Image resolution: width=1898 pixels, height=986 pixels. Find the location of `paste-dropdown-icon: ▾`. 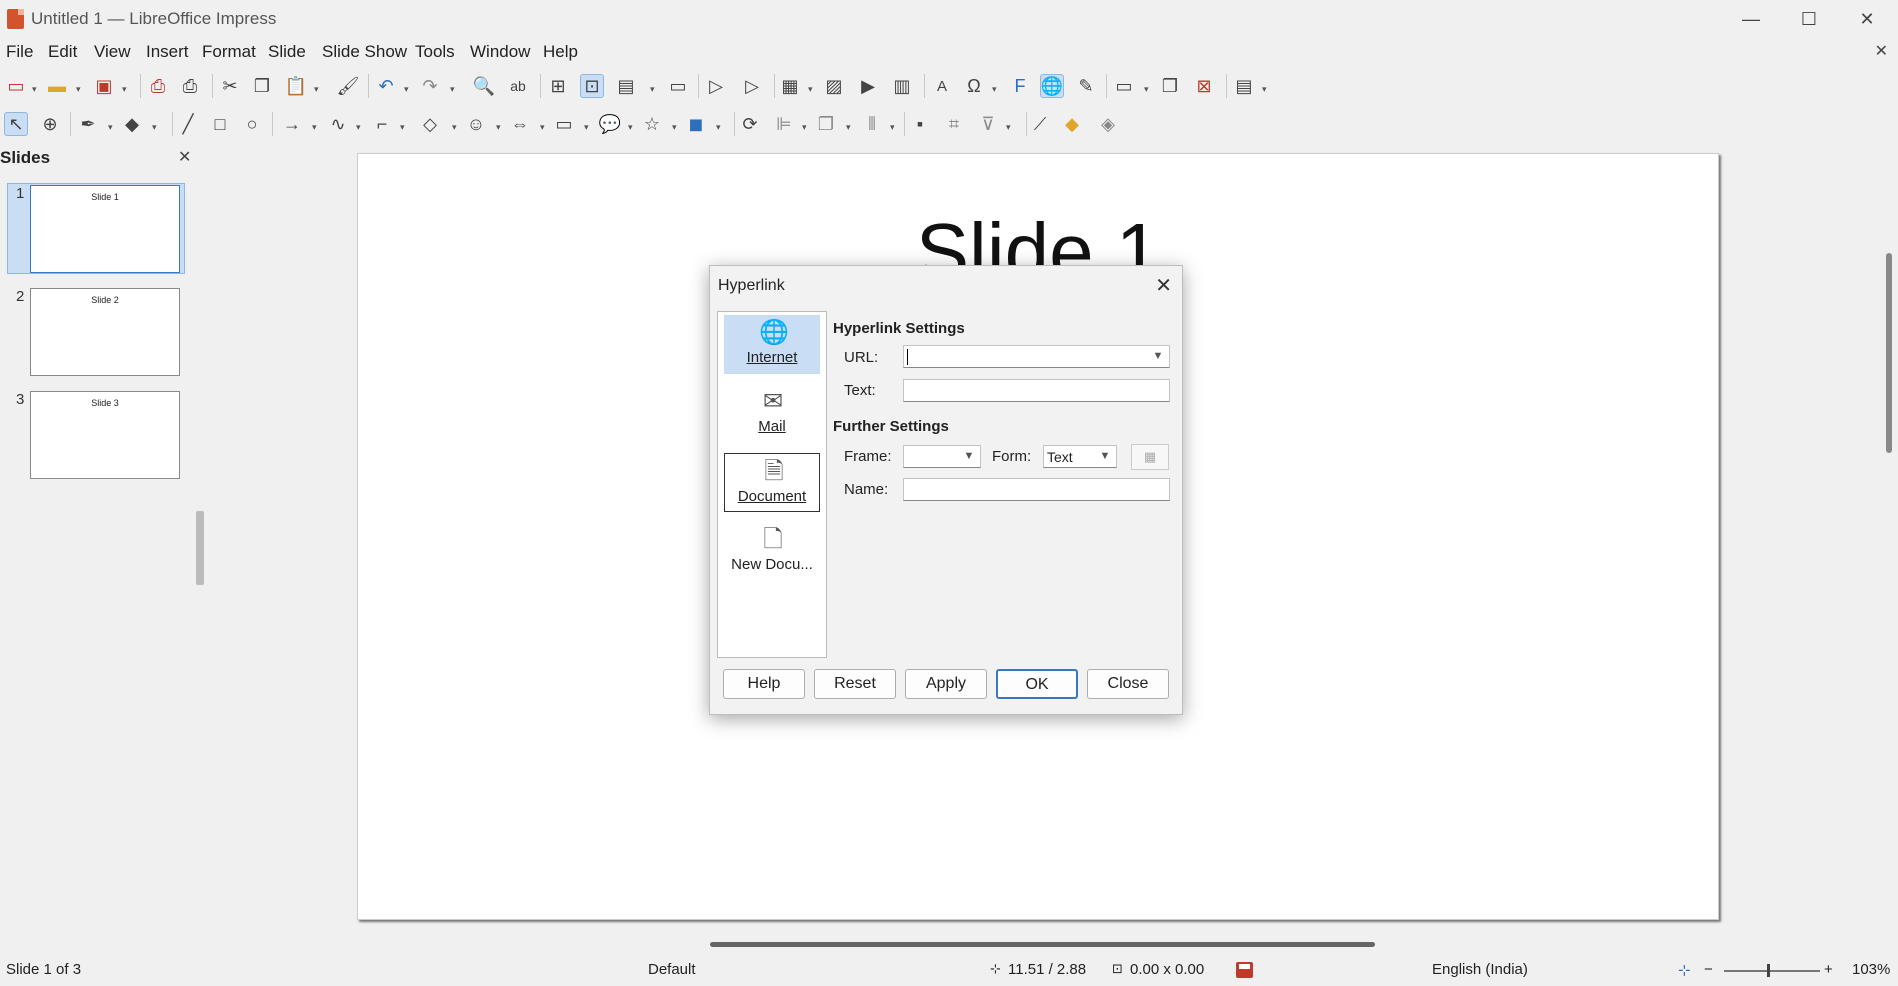

paste-dropdown-icon: ▾ is located at coordinates (316, 89).